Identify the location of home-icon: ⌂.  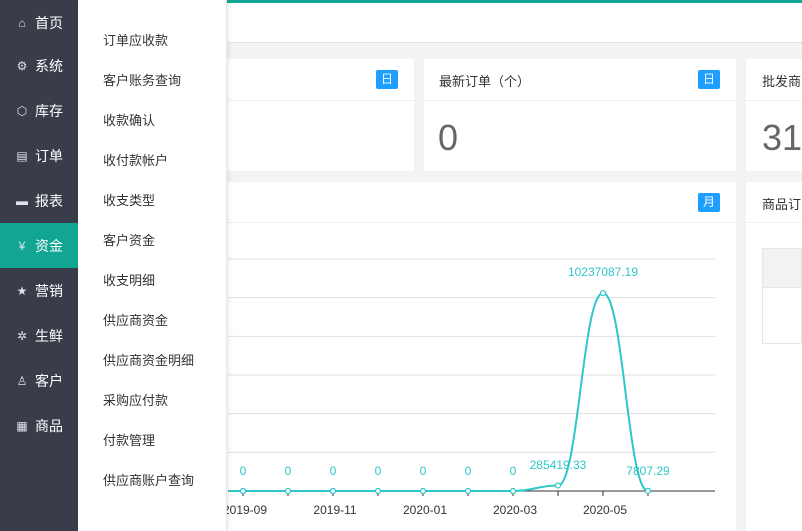
(22, 22).